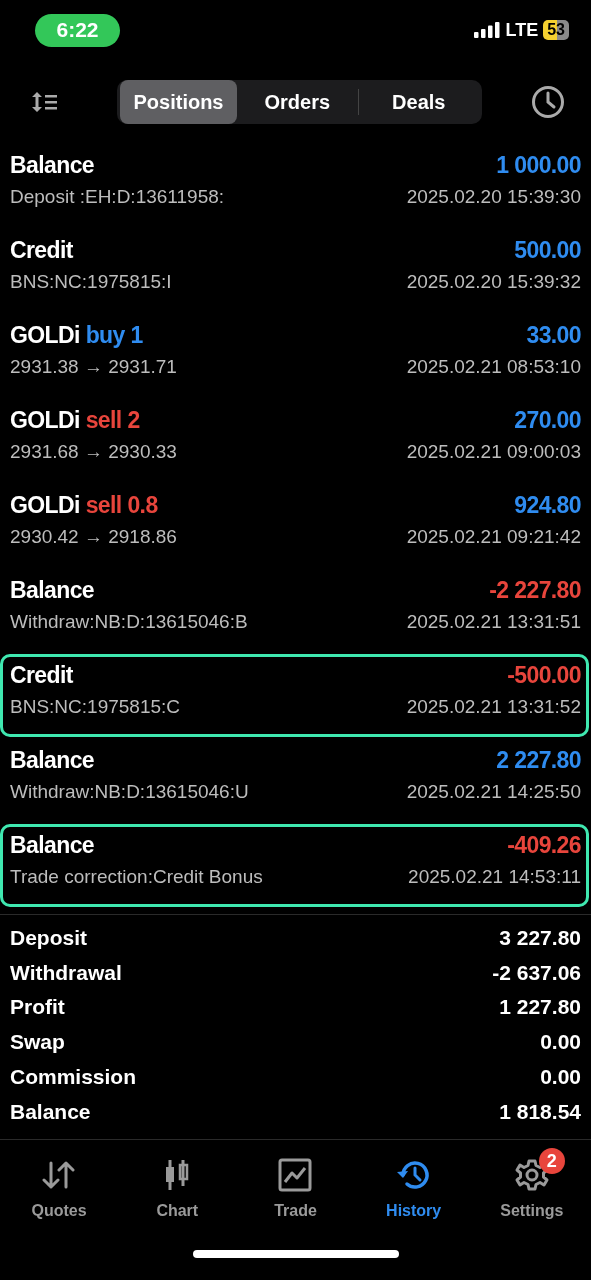  Describe the element at coordinates (493, 452) in the screenshot. I see `row-time: 2025.02.21 09:00:03` at that location.